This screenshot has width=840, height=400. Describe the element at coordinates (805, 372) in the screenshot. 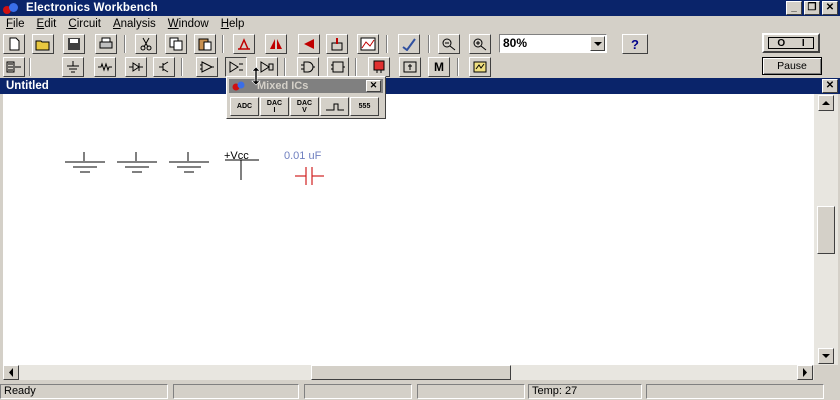

I see `scroll-right-arrow` at that location.